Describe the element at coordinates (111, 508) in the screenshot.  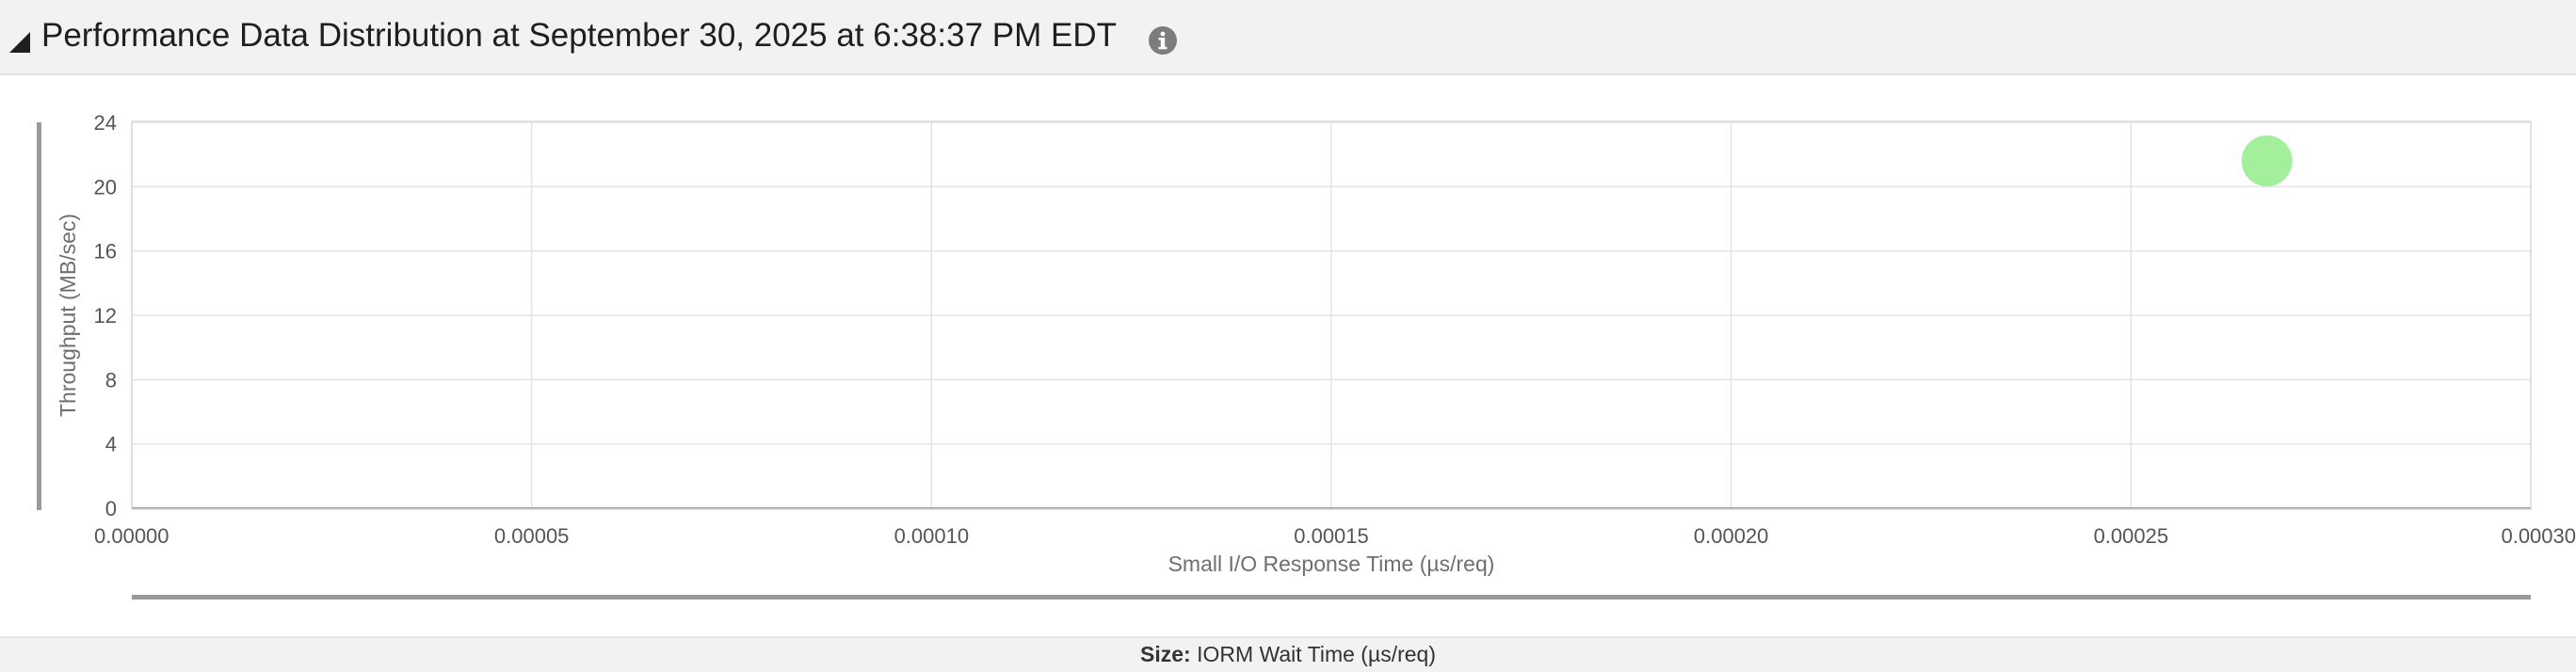
I see `y-tick-label: 0` at that location.